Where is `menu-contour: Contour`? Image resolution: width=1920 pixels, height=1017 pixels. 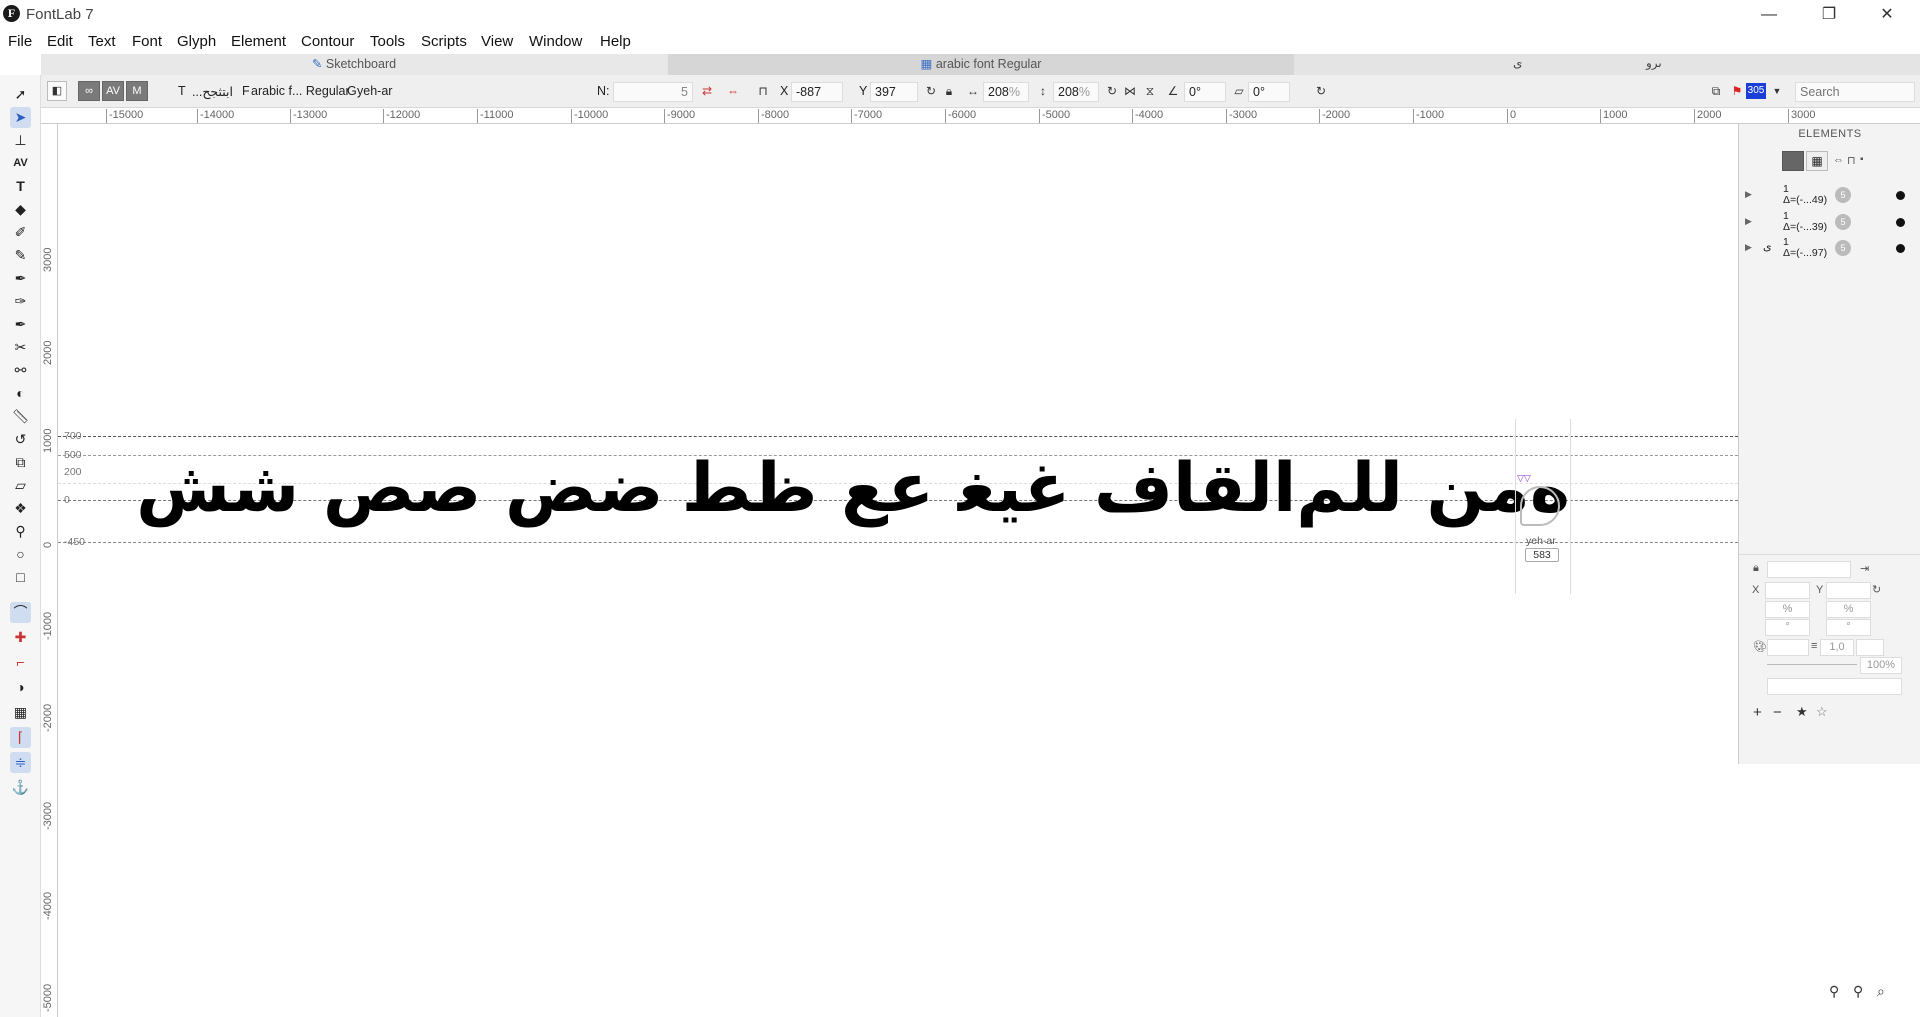 menu-contour: Contour is located at coordinates (327, 41).